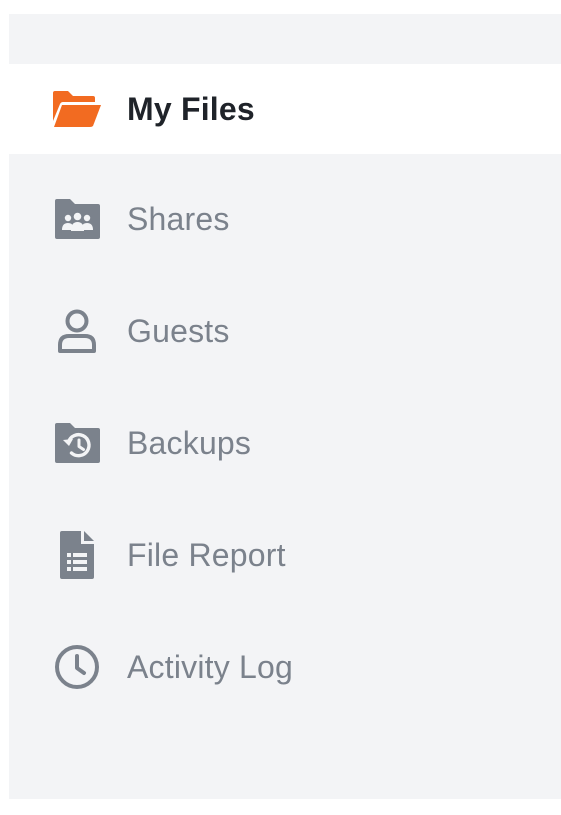  What do you see at coordinates (285, 331) in the screenshot?
I see `sidebar-item-guests: Guests` at bounding box center [285, 331].